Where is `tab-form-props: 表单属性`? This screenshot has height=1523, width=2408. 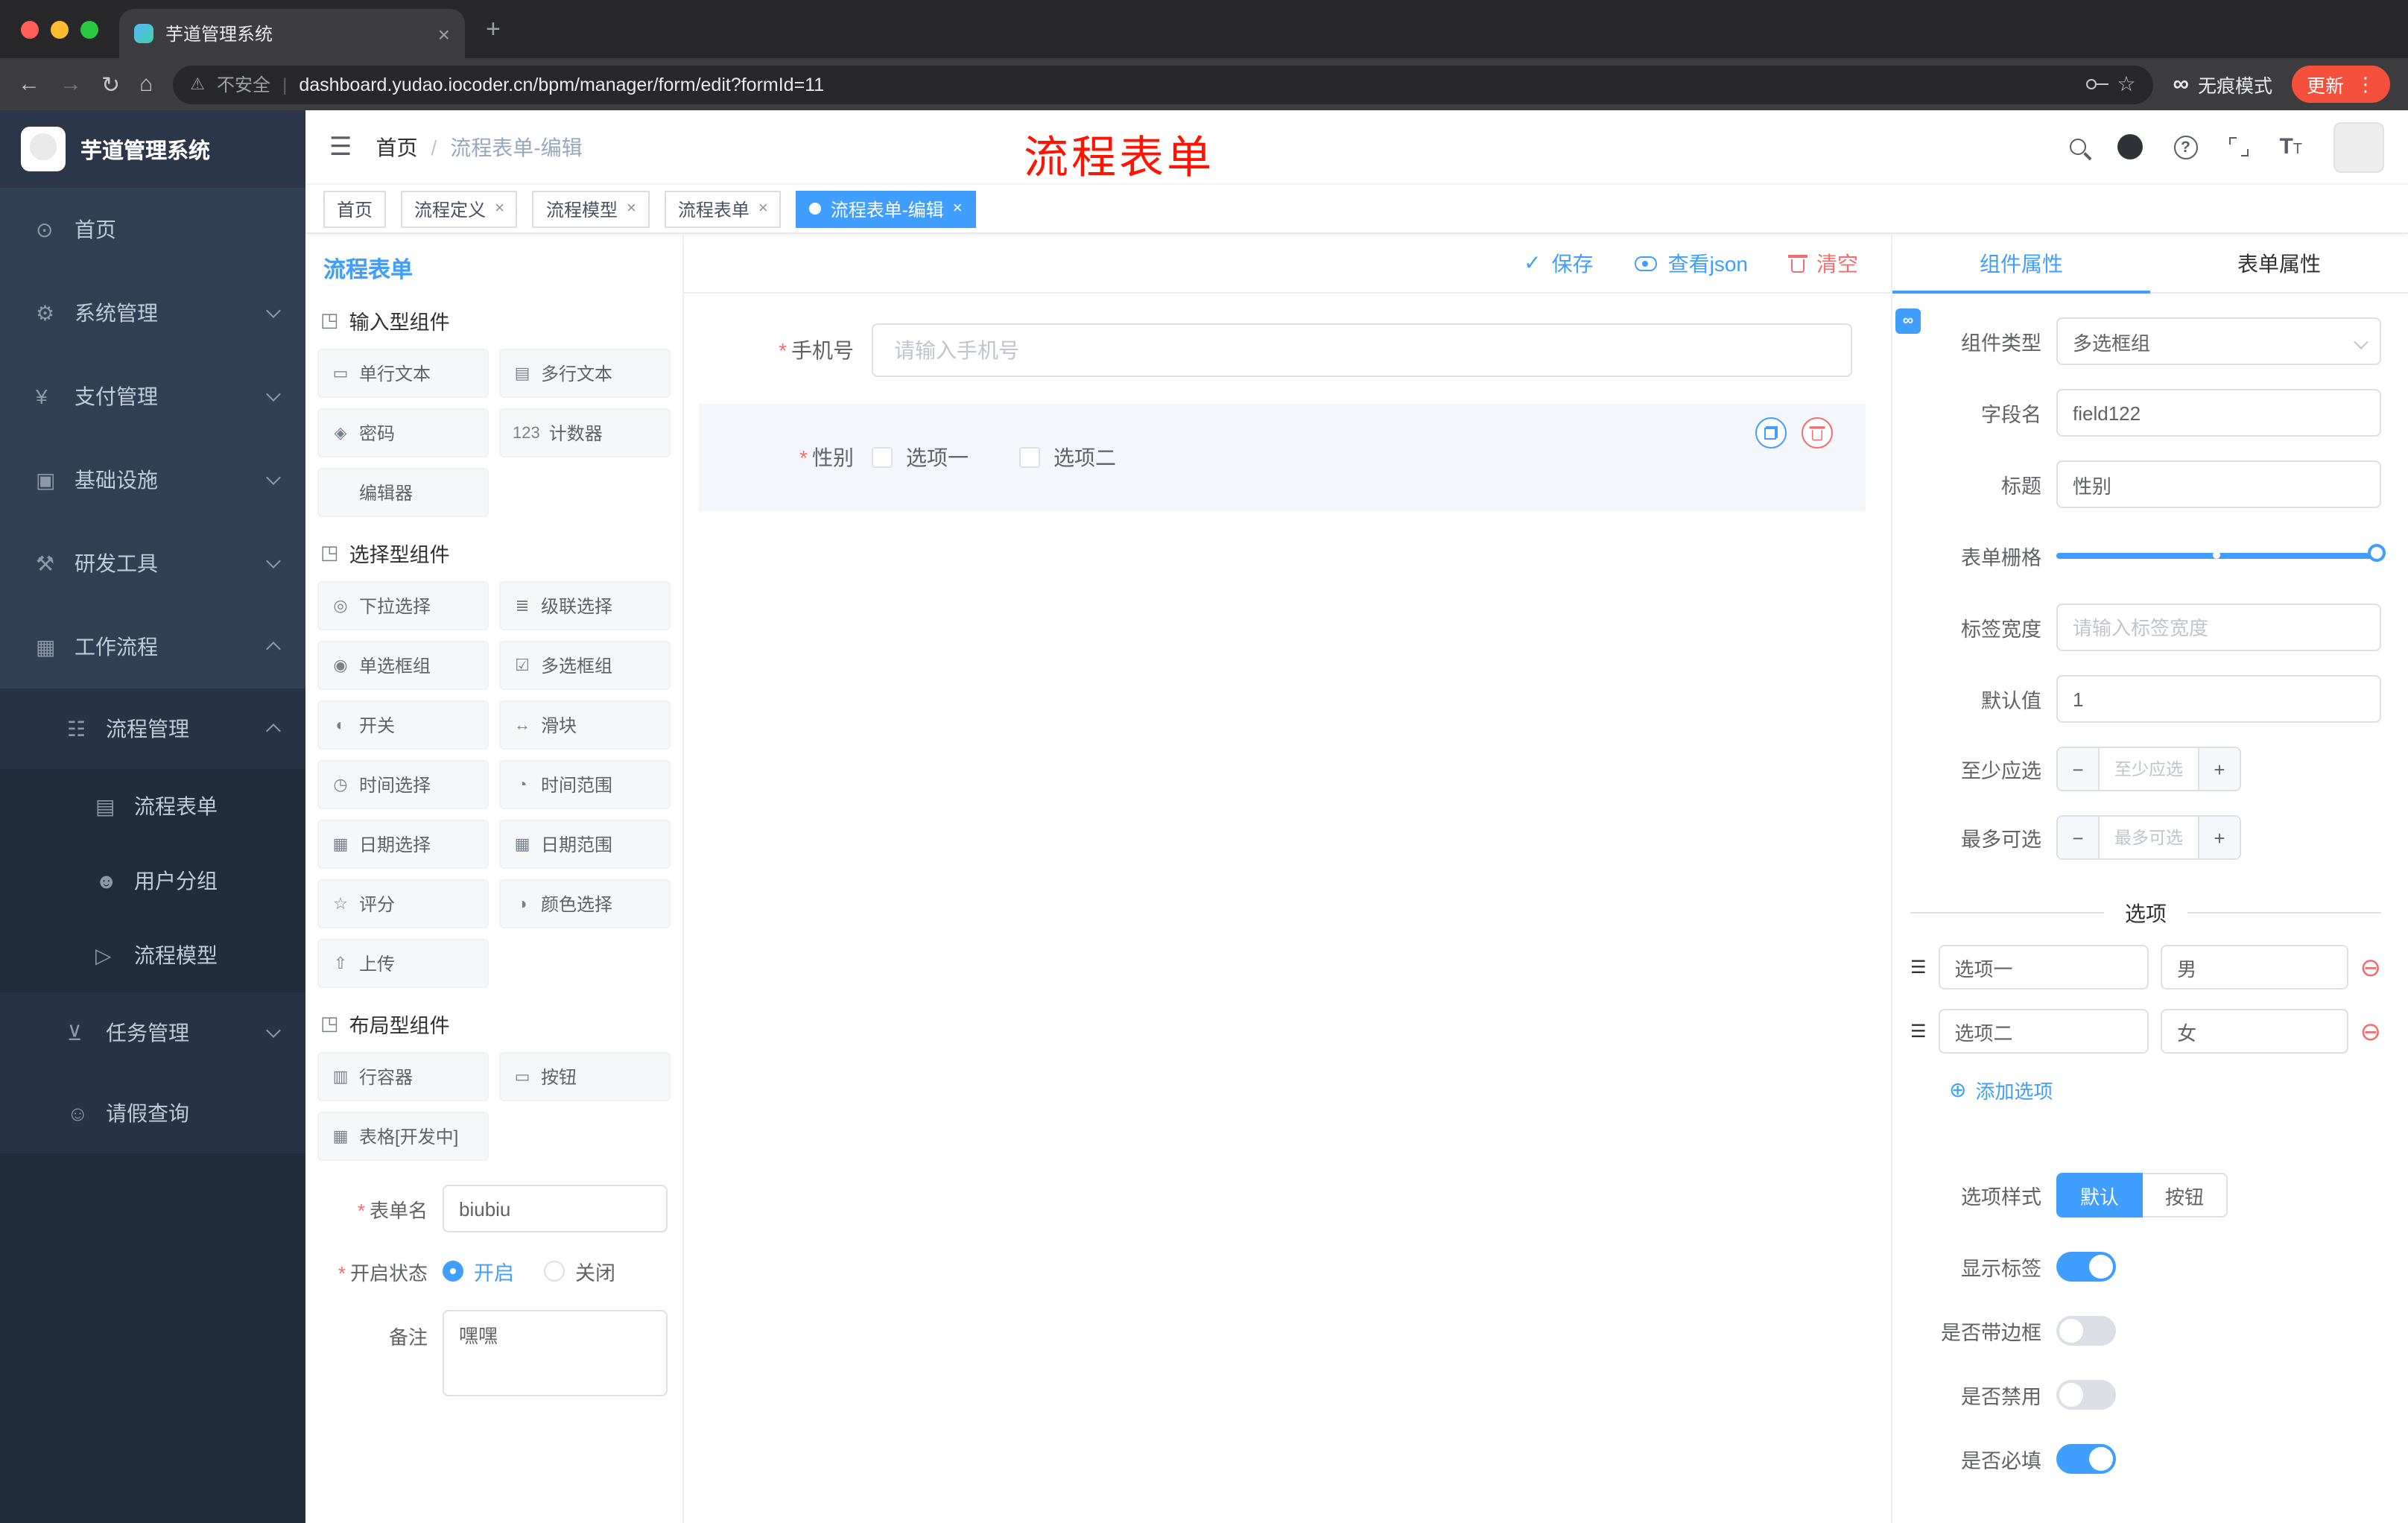
tab-form-props: 表单属性 is located at coordinates (2279, 263).